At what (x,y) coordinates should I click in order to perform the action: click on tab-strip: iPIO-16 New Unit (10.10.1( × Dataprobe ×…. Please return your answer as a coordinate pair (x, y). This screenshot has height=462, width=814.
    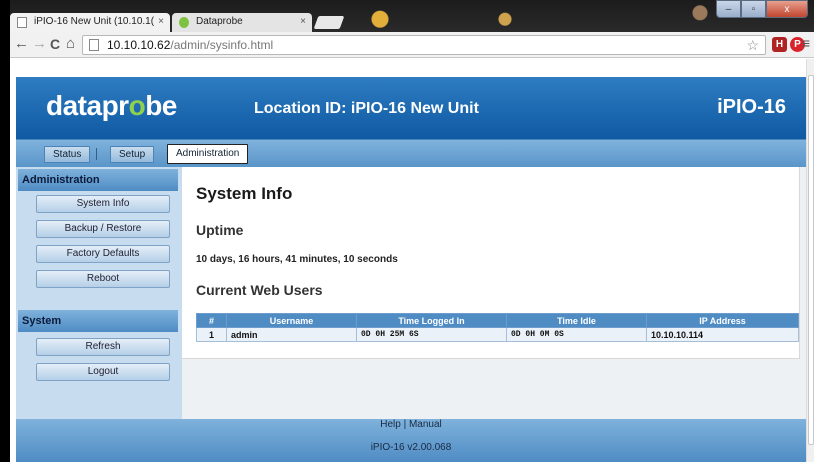
    Looking at the image, I should click on (412, 16).